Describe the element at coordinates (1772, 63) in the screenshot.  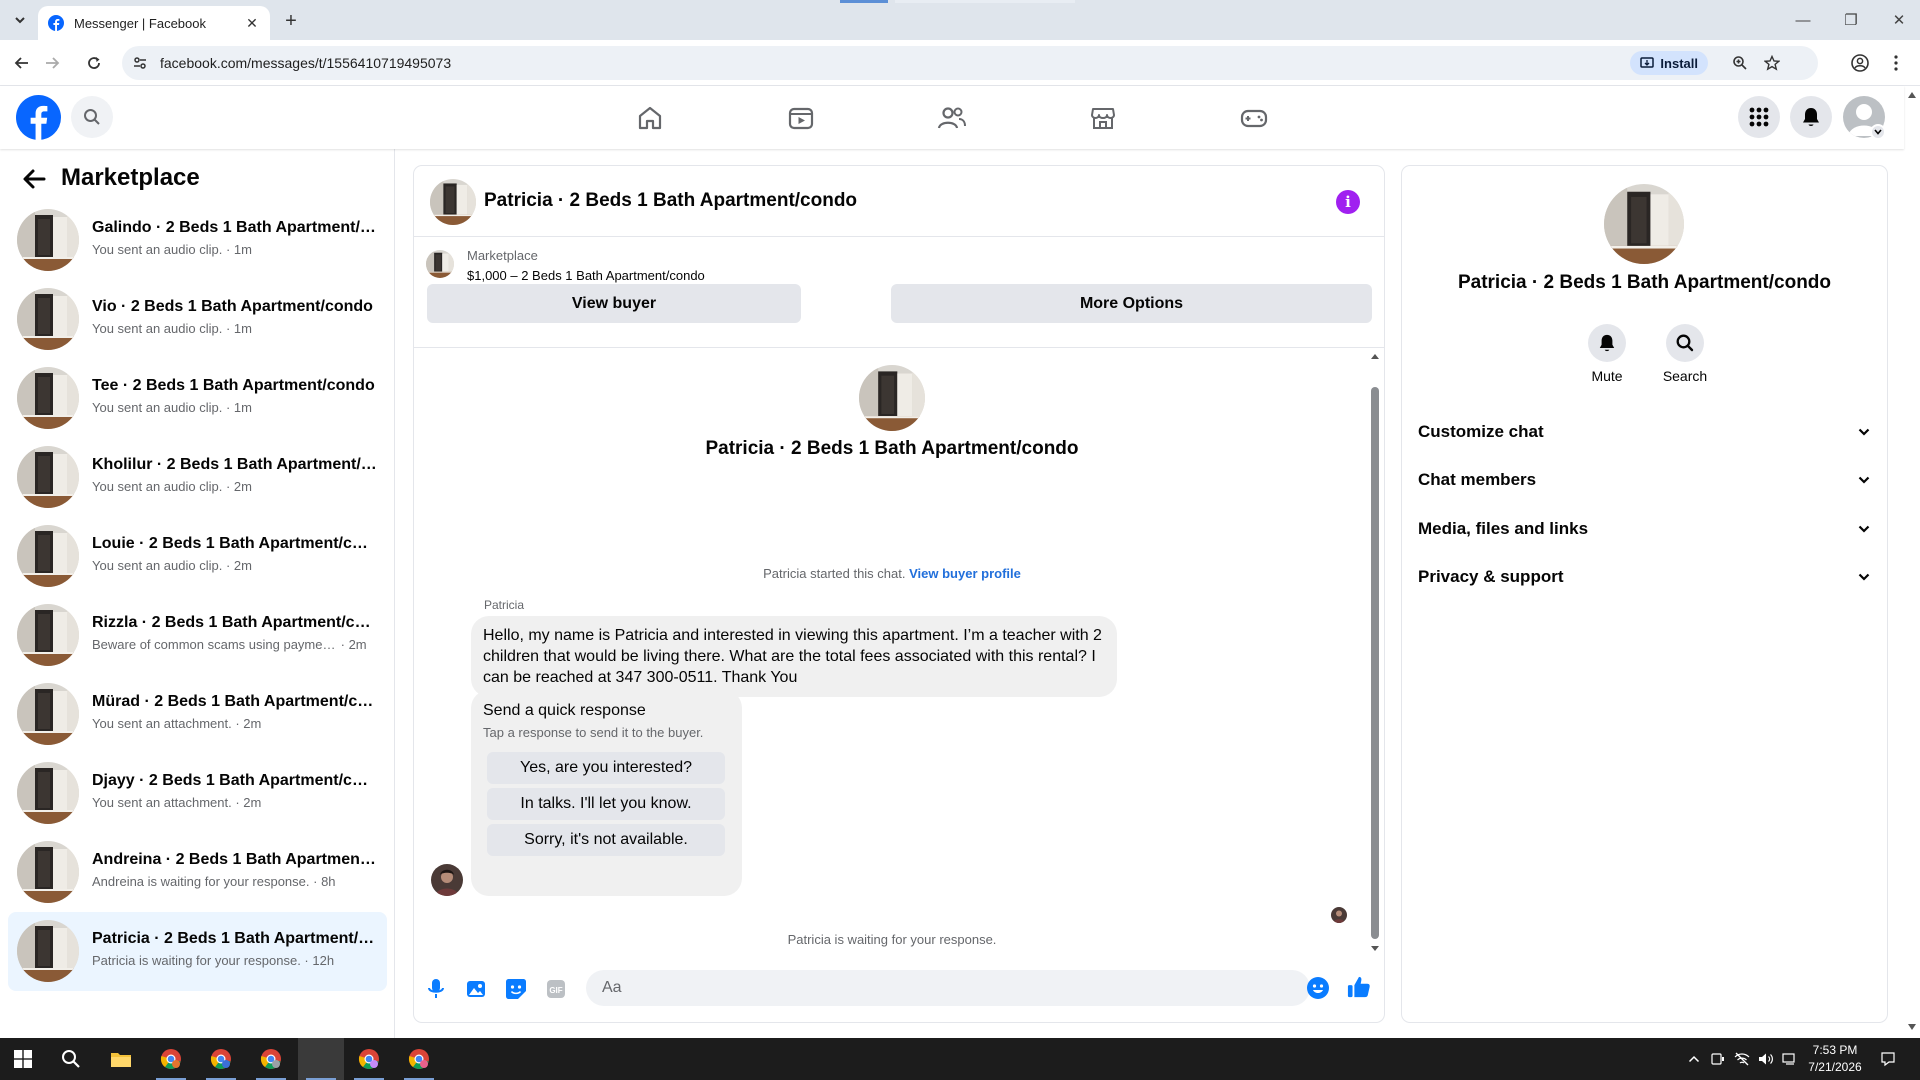
I see `bookmark-star-icon` at that location.